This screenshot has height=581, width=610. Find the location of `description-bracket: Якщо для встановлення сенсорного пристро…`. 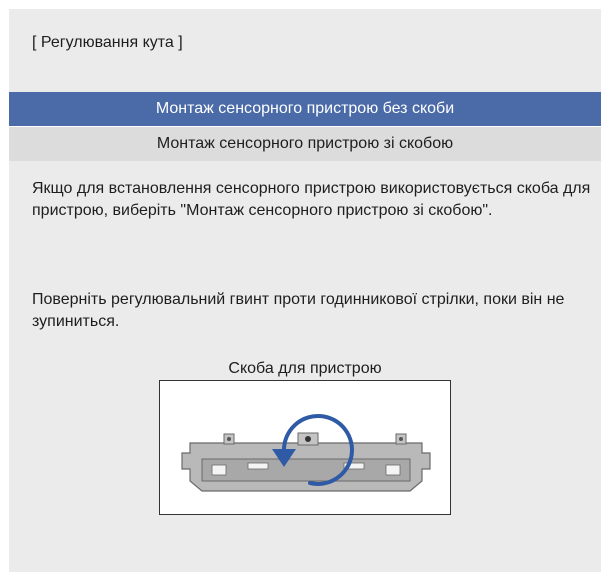

description-bracket: Якщо для встановлення сенсорного пристро… is located at coordinates (311, 199).